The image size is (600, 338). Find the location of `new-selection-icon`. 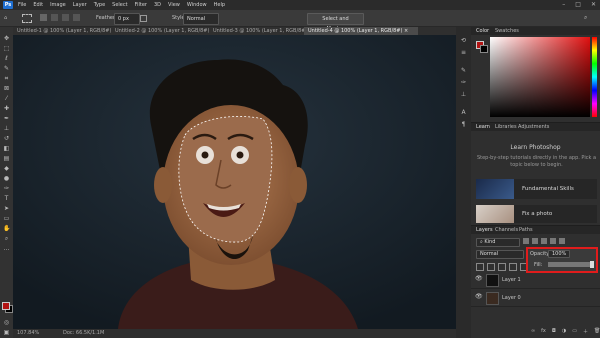

new-selection-icon is located at coordinates (43, 17).